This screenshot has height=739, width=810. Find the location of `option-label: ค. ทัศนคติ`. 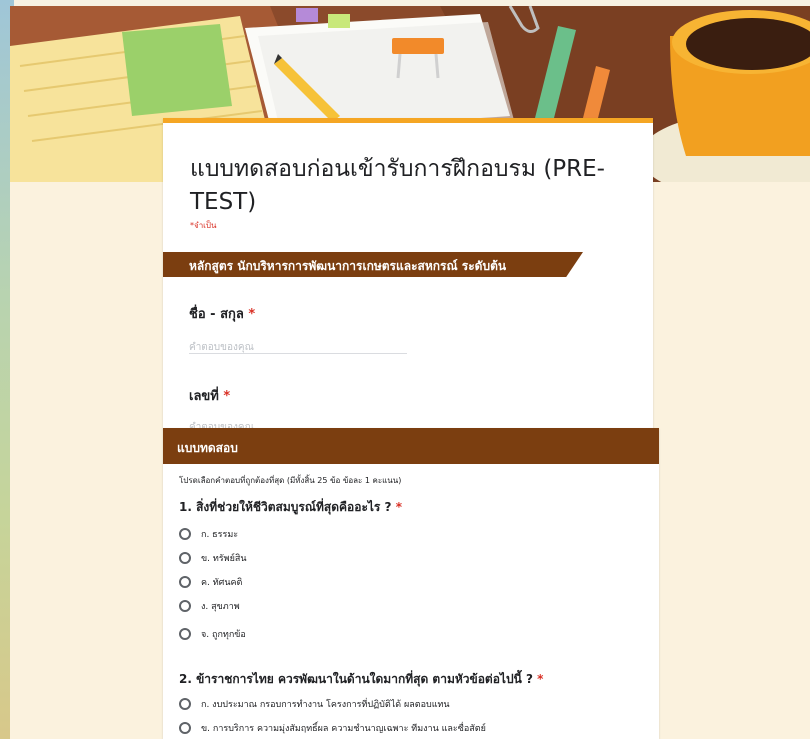

option-label: ค. ทัศนคติ is located at coordinates (222, 583).